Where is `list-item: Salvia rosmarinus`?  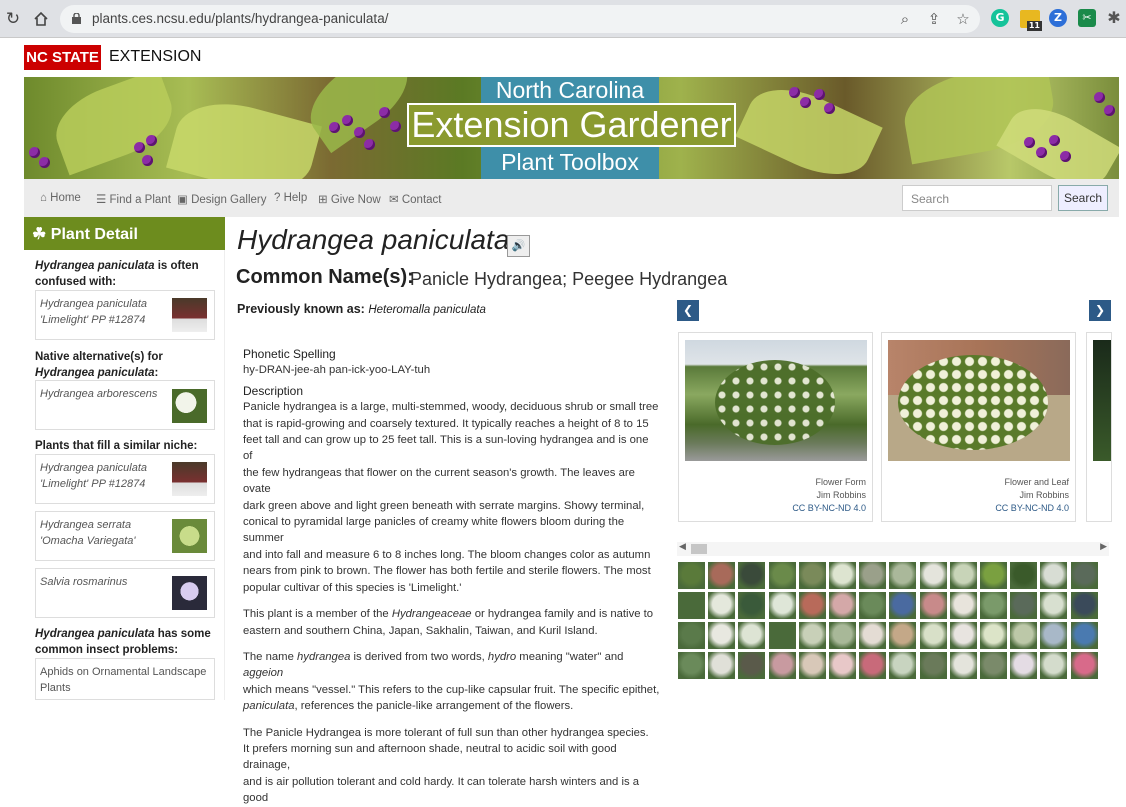 list-item: Salvia rosmarinus is located at coordinates (125, 593).